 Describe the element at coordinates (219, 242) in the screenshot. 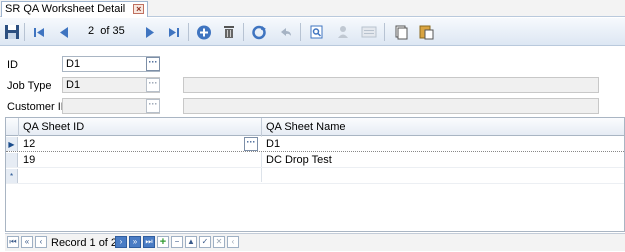

I see `nav-cancel-icon: ✕` at that location.